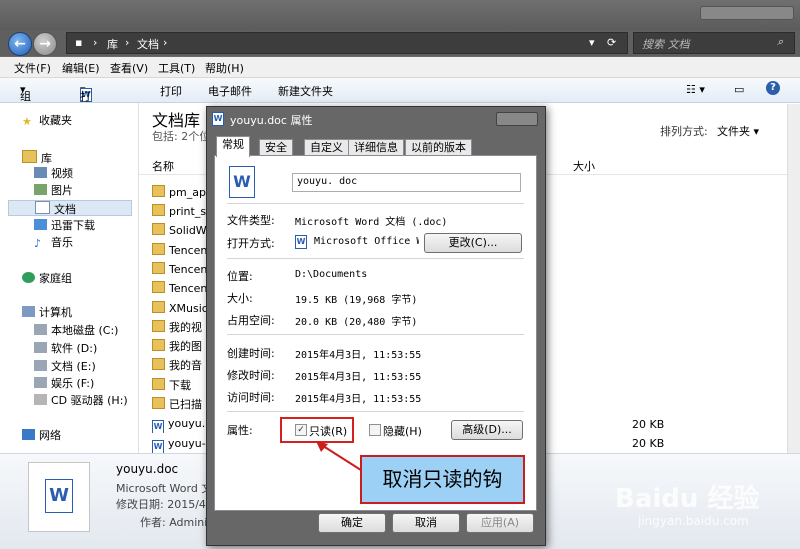  I want to click on back-button: ←, so click(20, 44).